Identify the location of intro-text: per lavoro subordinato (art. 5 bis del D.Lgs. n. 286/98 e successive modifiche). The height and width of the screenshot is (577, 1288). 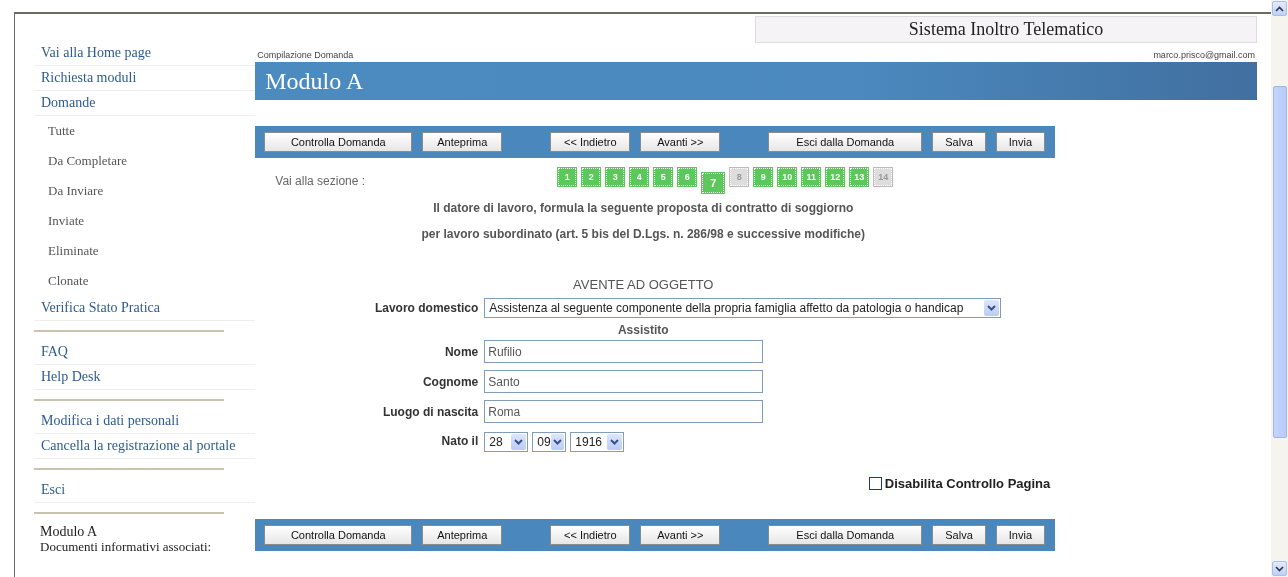
(643, 234).